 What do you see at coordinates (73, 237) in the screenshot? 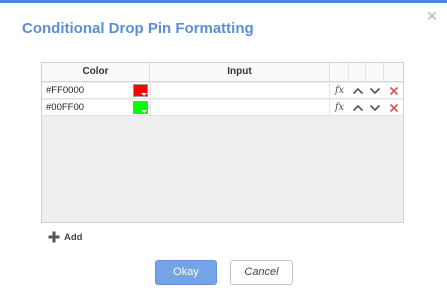
I see `add-row-label: Add` at bounding box center [73, 237].